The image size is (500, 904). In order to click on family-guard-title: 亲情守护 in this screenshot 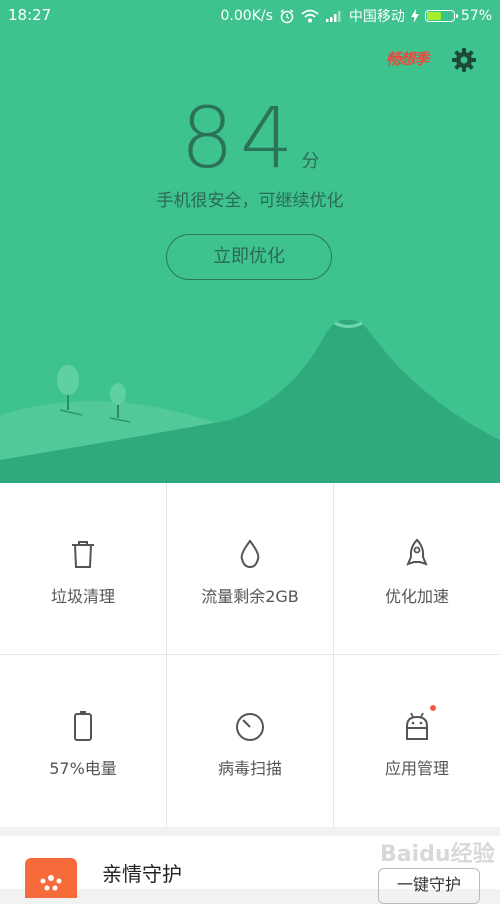, I will do `click(142, 874)`.